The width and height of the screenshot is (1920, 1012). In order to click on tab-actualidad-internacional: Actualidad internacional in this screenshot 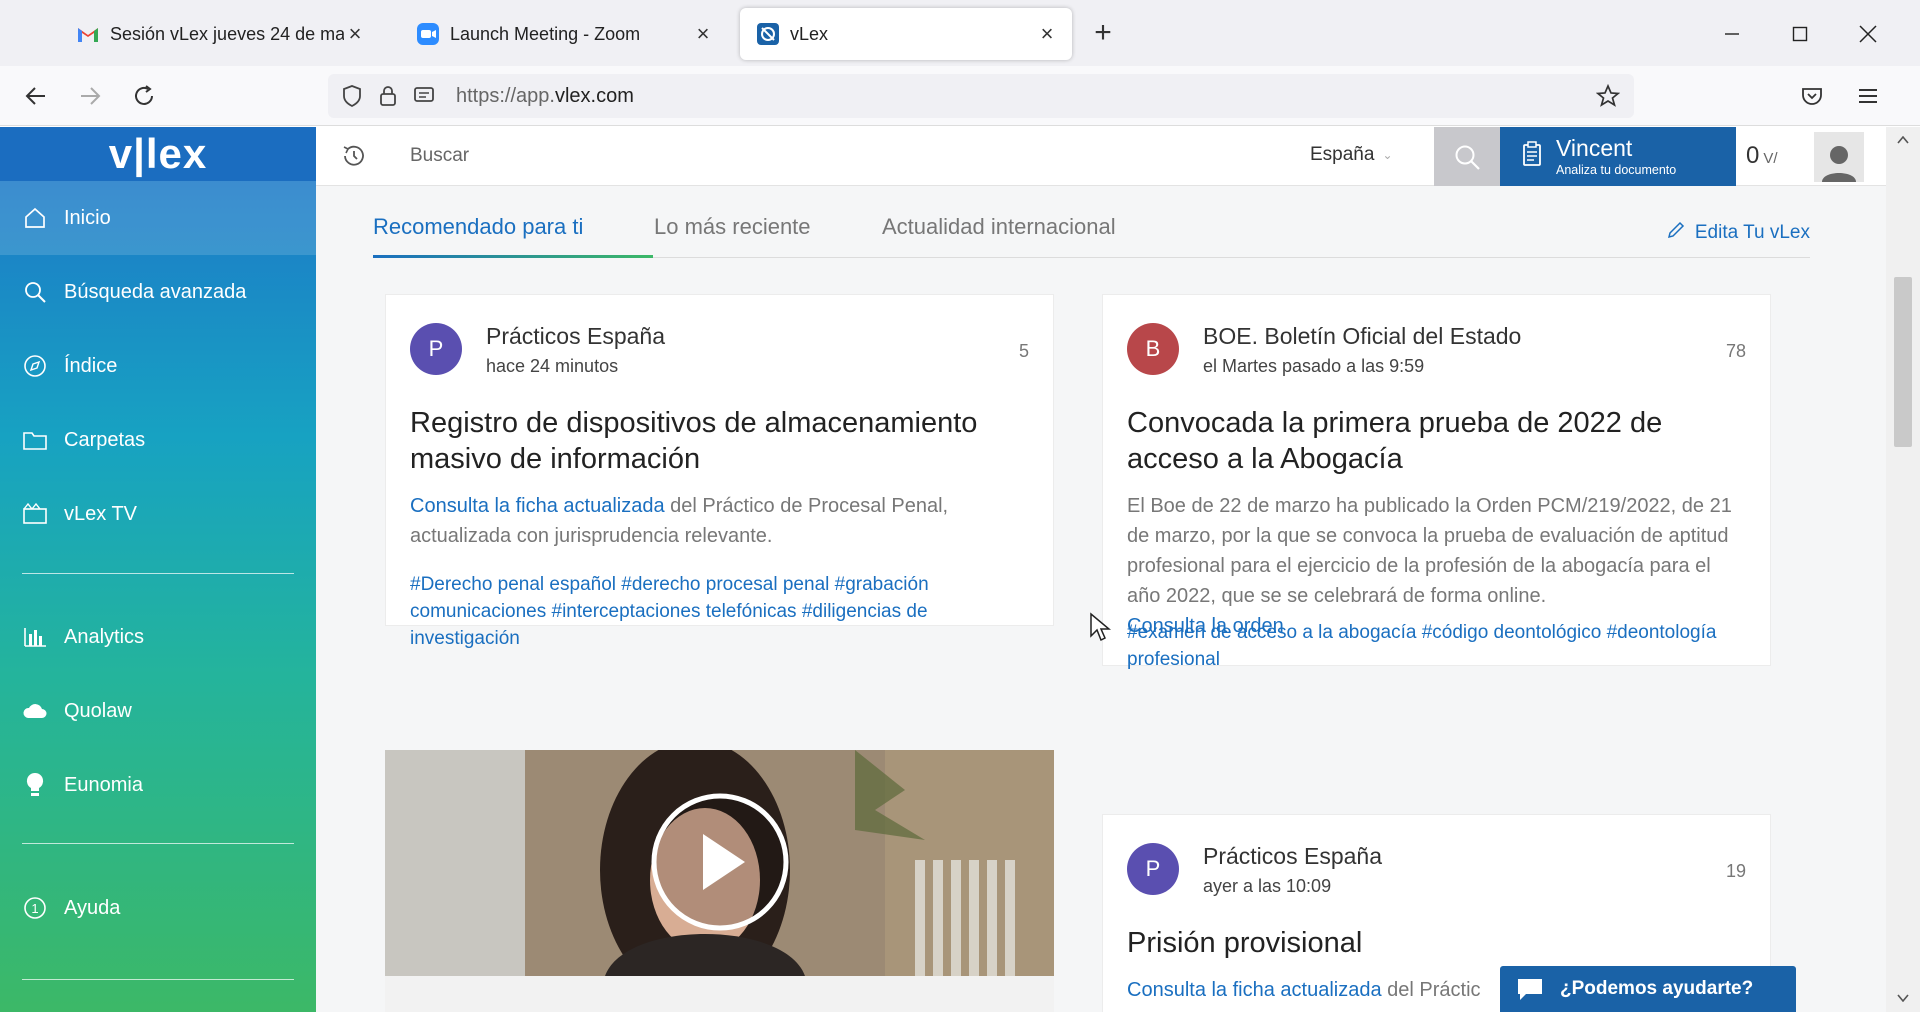, I will do `click(999, 227)`.